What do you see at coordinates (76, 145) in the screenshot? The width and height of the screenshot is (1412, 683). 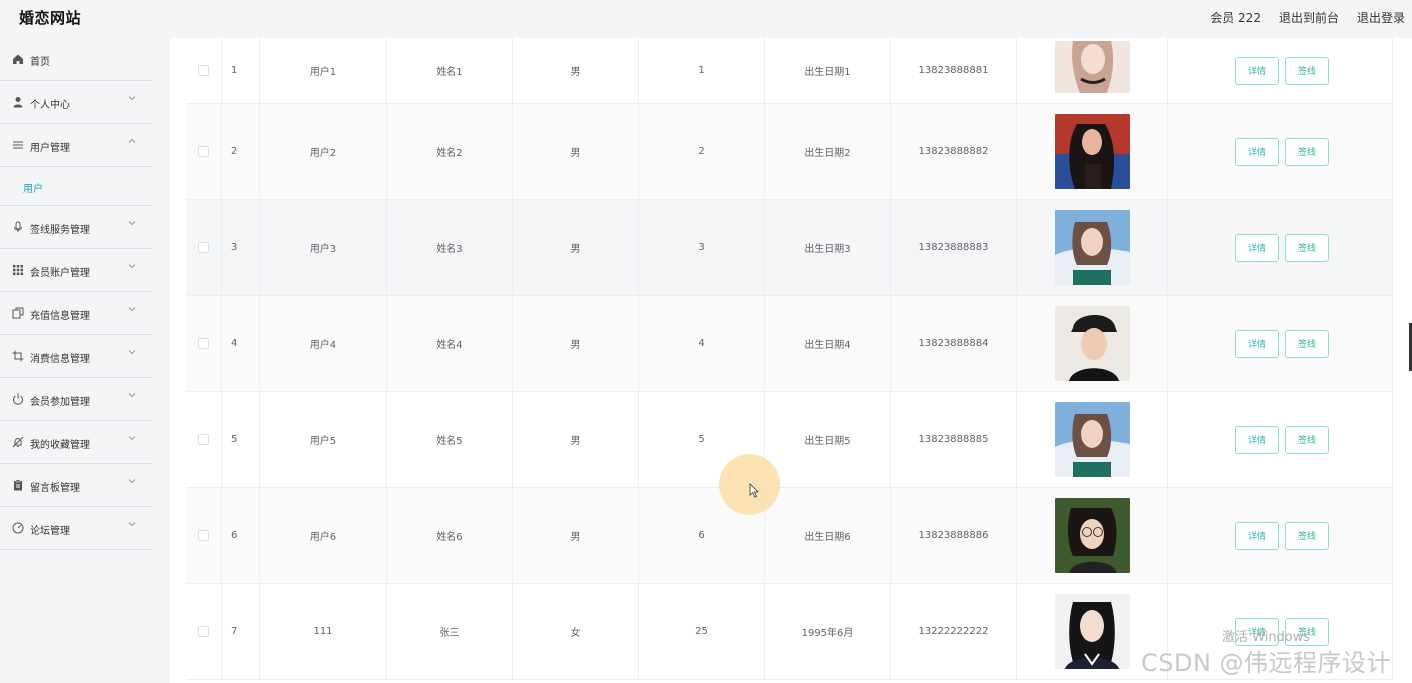 I see `sidebar-item-user-management: 用户管理` at bounding box center [76, 145].